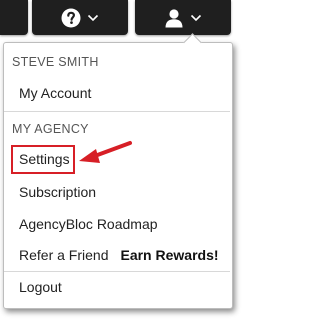  I want to click on nav-button-left, so click(14, 17).